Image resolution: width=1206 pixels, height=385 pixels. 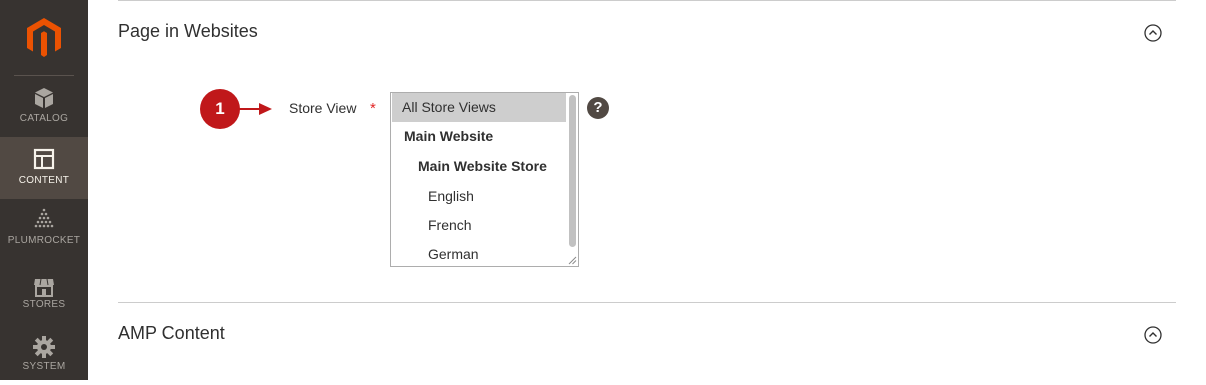 I want to click on pyramid-icon, so click(x=44, y=218).